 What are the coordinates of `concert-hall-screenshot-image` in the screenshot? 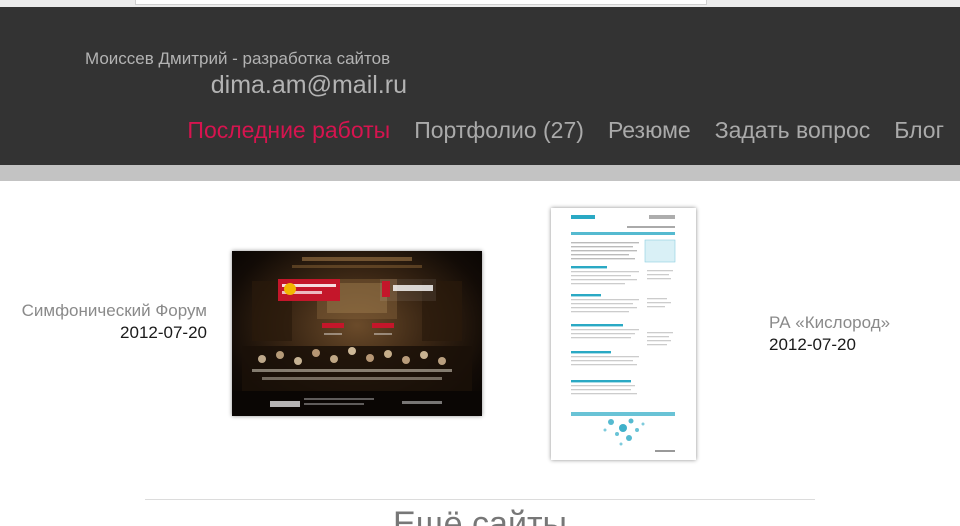 It's located at (357, 336).